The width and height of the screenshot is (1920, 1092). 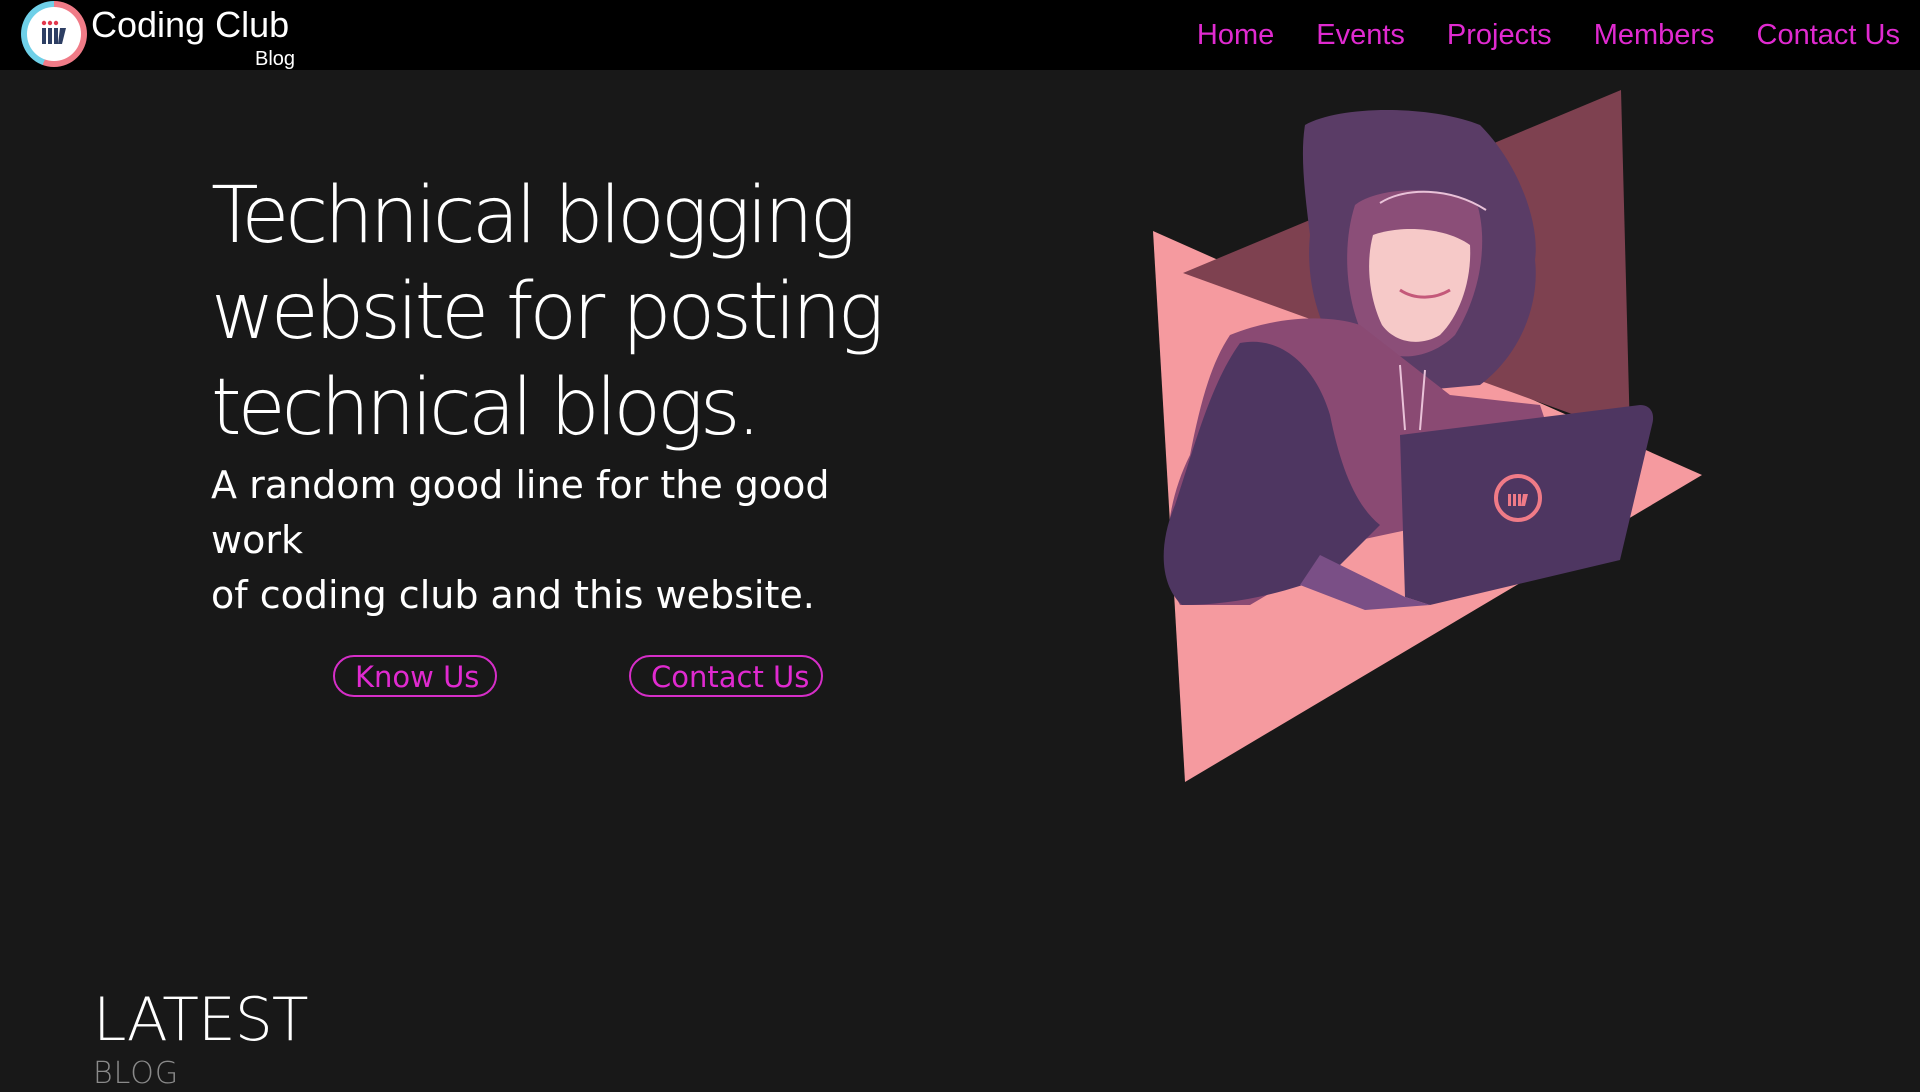 I want to click on latest-section-title: LATEST, so click(x=200, y=1020).